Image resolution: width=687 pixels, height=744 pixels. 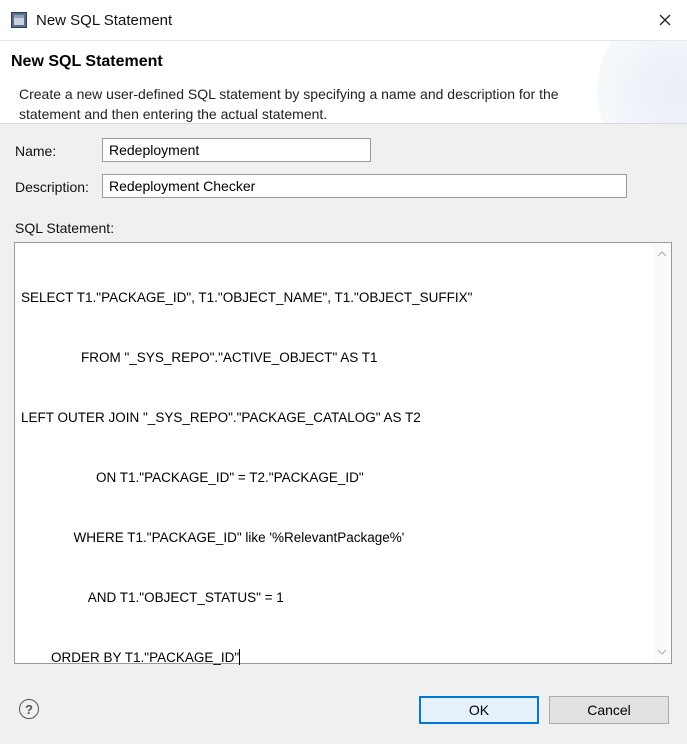 I want to click on help-icon: ?, so click(x=29, y=709).